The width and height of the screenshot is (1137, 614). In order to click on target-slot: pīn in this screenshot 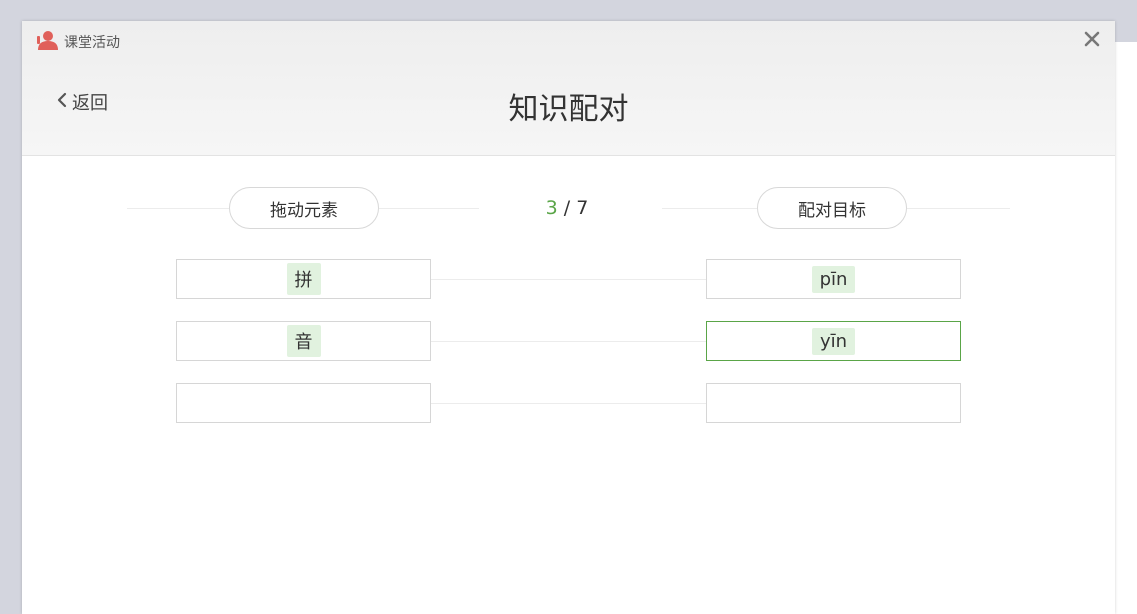, I will do `click(833, 279)`.